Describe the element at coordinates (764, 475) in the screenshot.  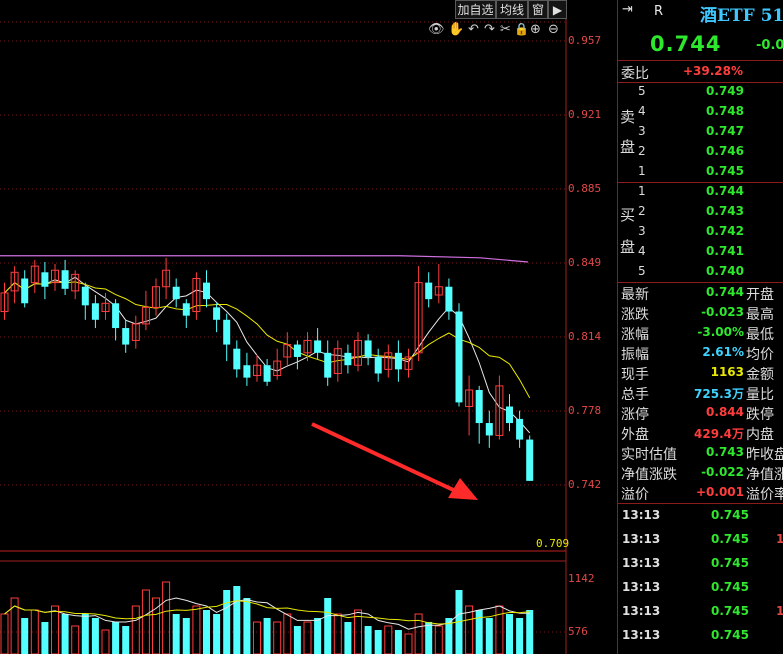
I see `stat-label-right: 净值涨` at that location.